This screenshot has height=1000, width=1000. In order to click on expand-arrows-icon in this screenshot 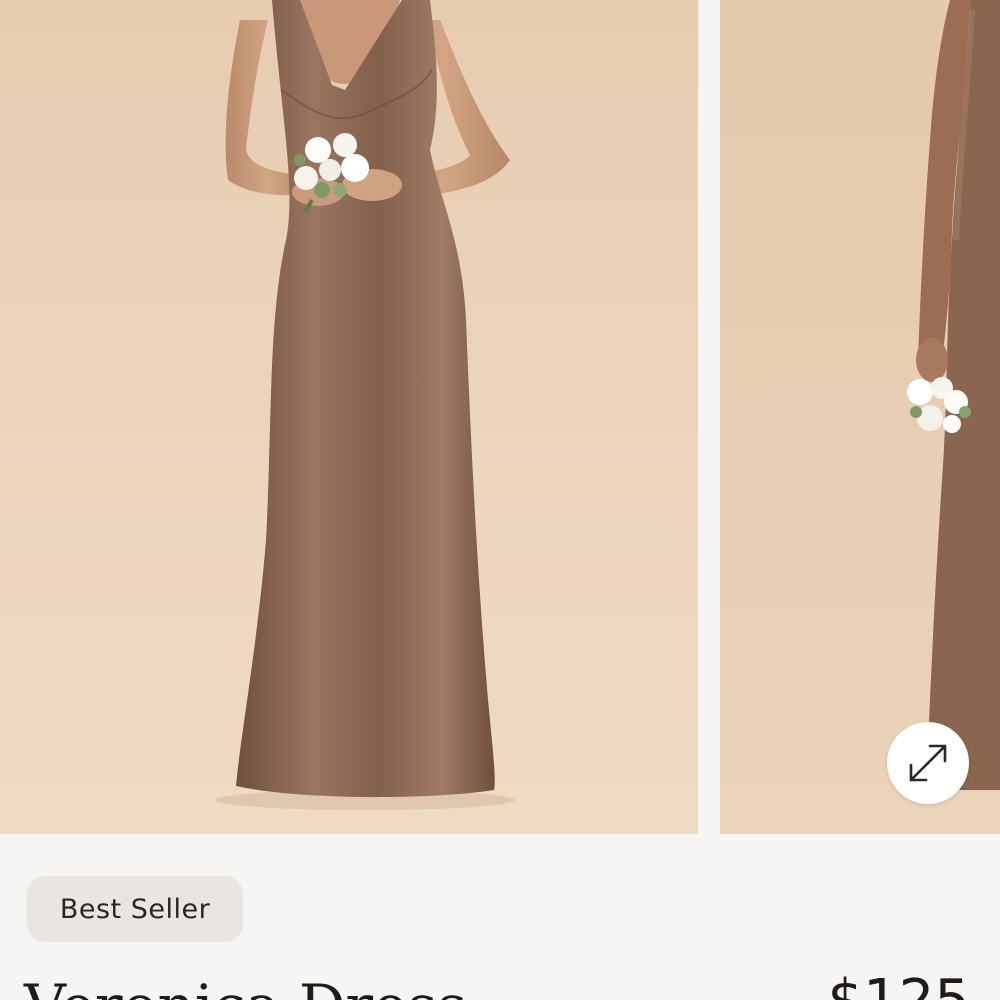, I will do `click(928, 763)`.